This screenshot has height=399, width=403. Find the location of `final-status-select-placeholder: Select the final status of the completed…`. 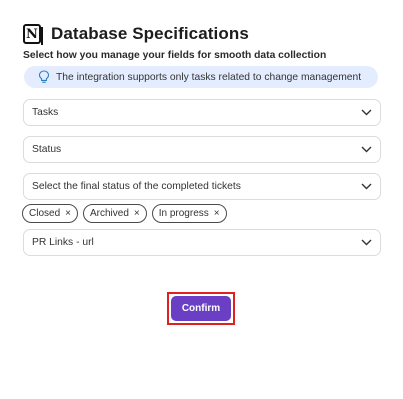

final-status-select-placeholder: Select the final status of the completed… is located at coordinates (136, 186).